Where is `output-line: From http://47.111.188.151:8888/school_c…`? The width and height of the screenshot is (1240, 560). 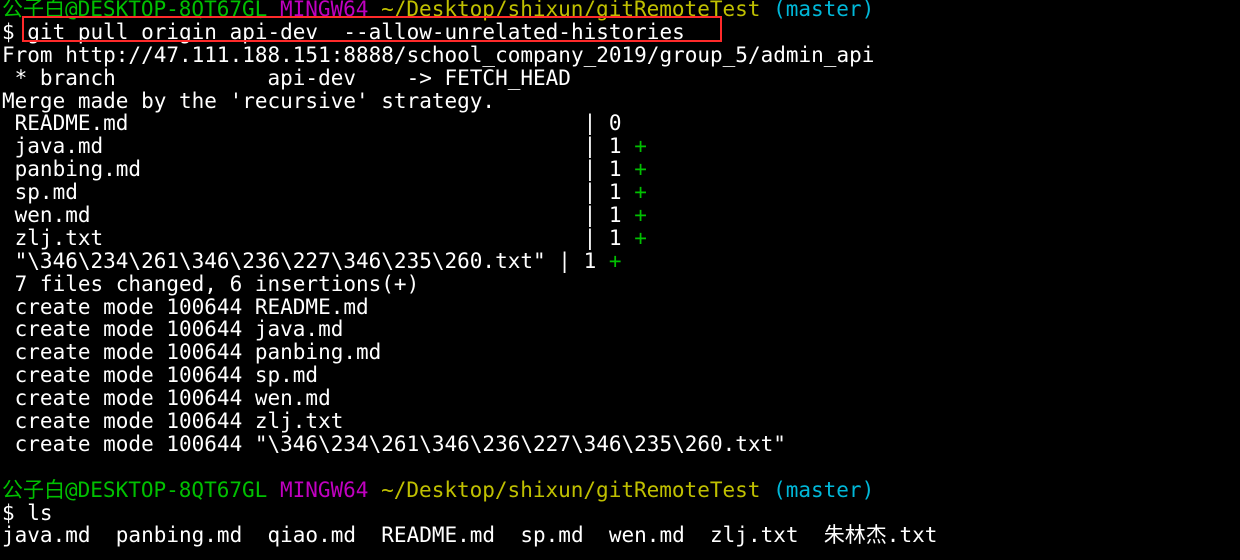 output-line: From http://47.111.188.151:8888/school_c… is located at coordinates (438, 54).